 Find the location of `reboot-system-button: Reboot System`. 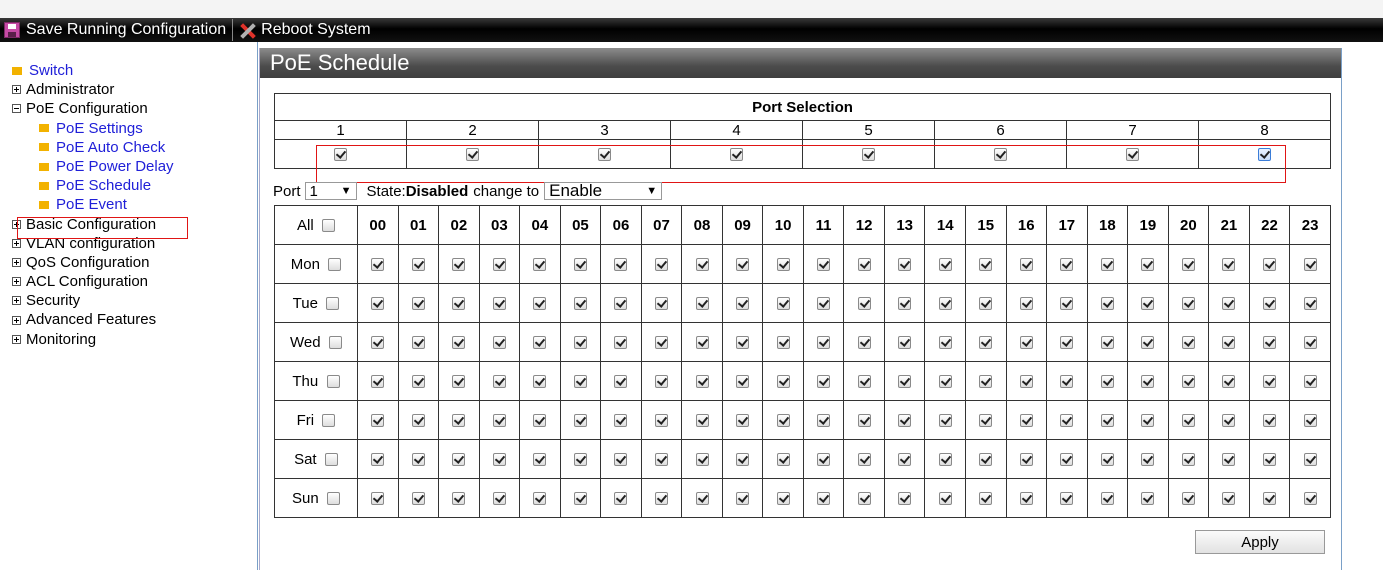

reboot-system-button: Reboot System is located at coordinates (304, 30).